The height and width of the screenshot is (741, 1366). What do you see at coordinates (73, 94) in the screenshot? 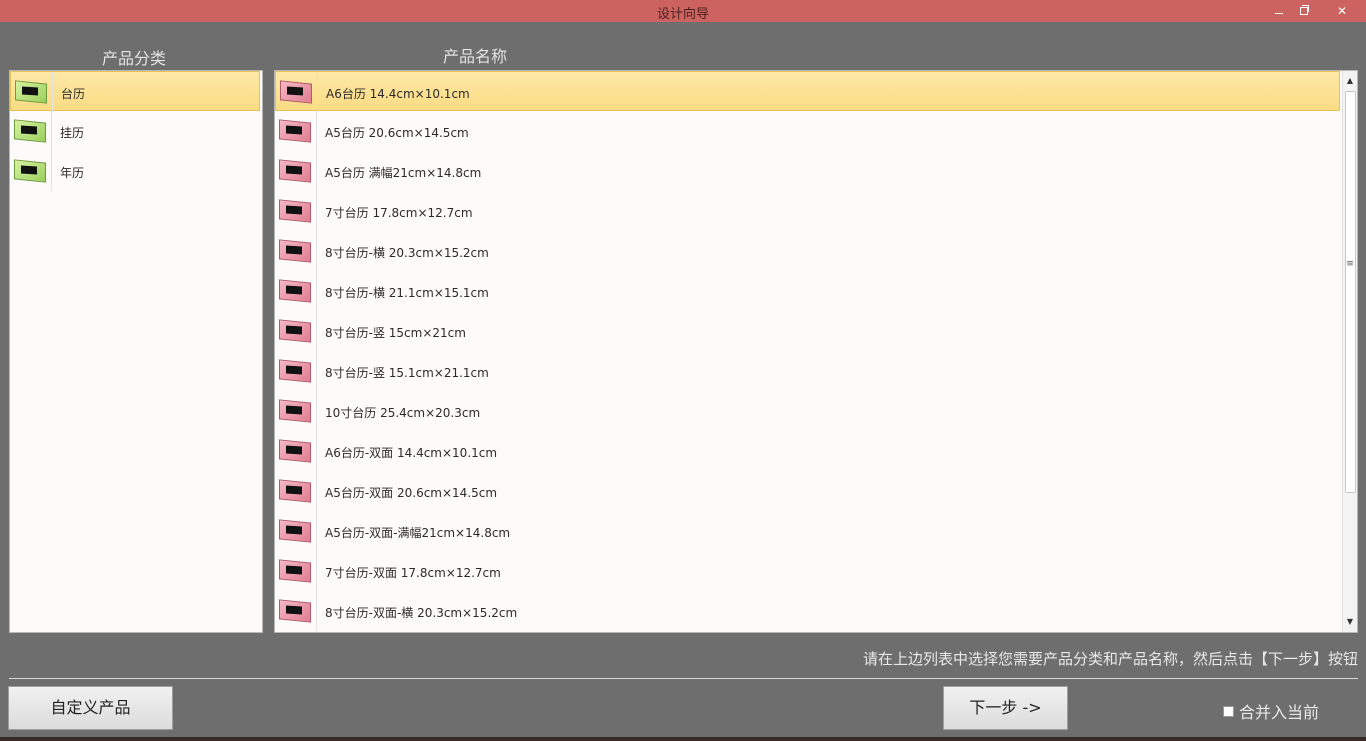
I see `category-label: 台历` at bounding box center [73, 94].